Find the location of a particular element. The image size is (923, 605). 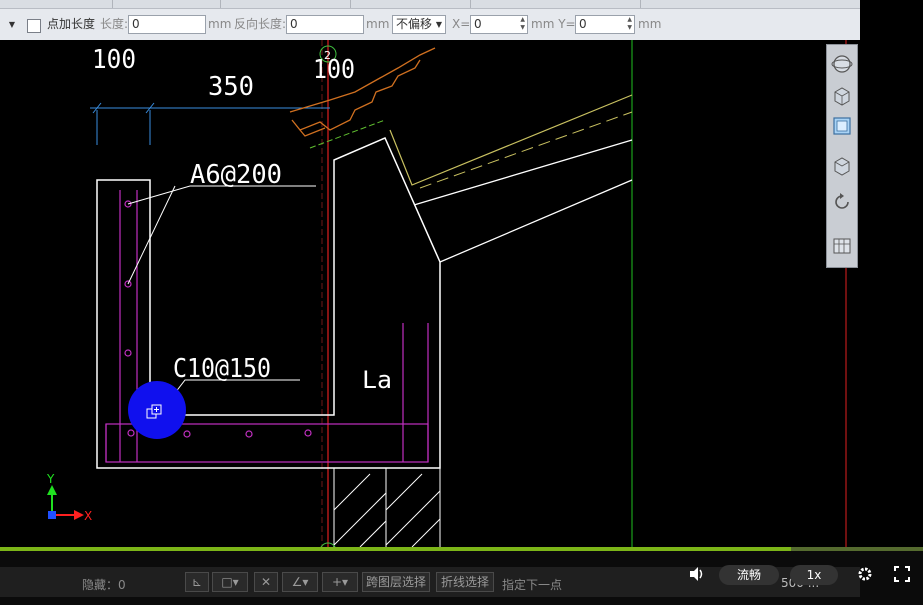

front-view-icon is located at coordinates (842, 166).